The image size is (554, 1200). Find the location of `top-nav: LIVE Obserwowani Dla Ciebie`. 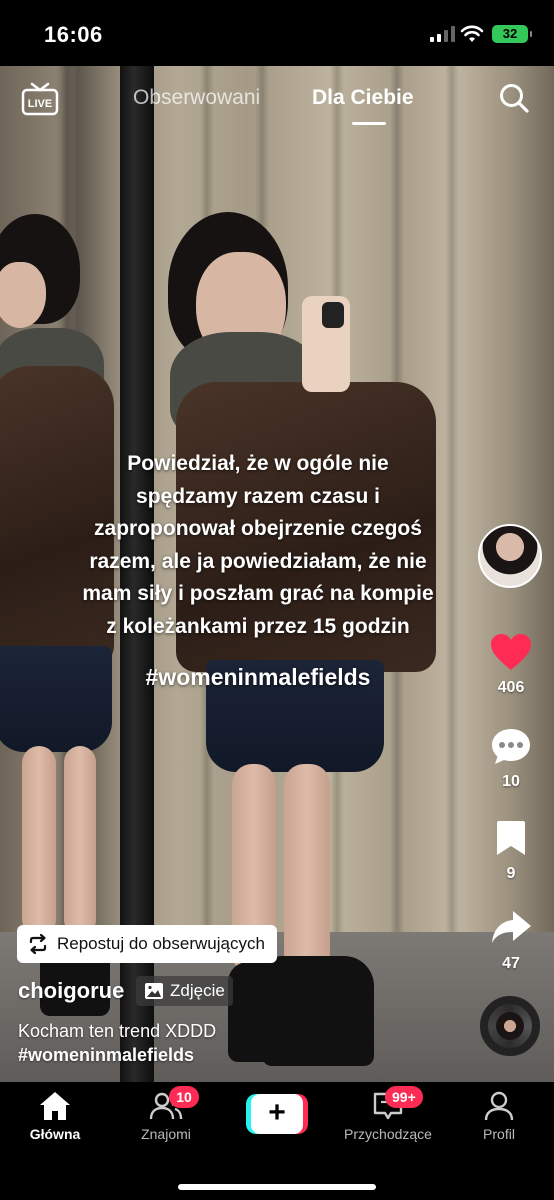

top-nav: LIVE Obserwowani Dla Ciebie is located at coordinates (277, 98).